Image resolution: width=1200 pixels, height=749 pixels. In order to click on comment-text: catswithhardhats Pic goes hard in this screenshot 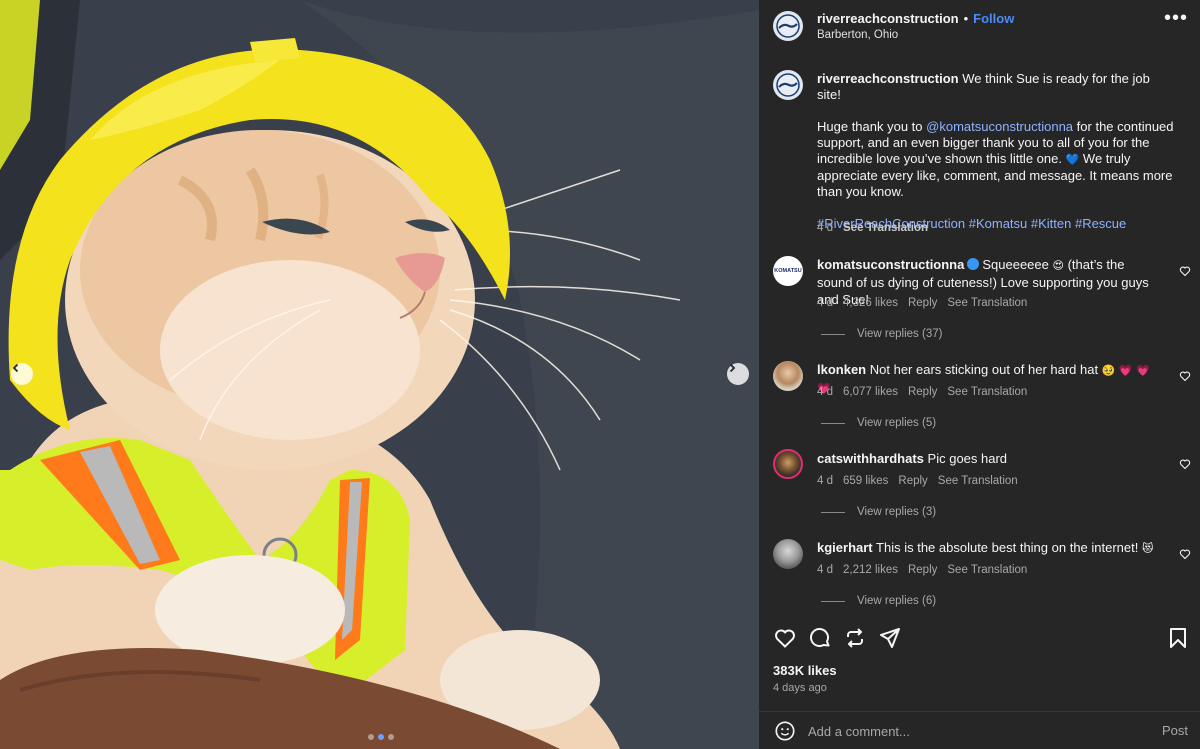, I will do `click(989, 458)`.